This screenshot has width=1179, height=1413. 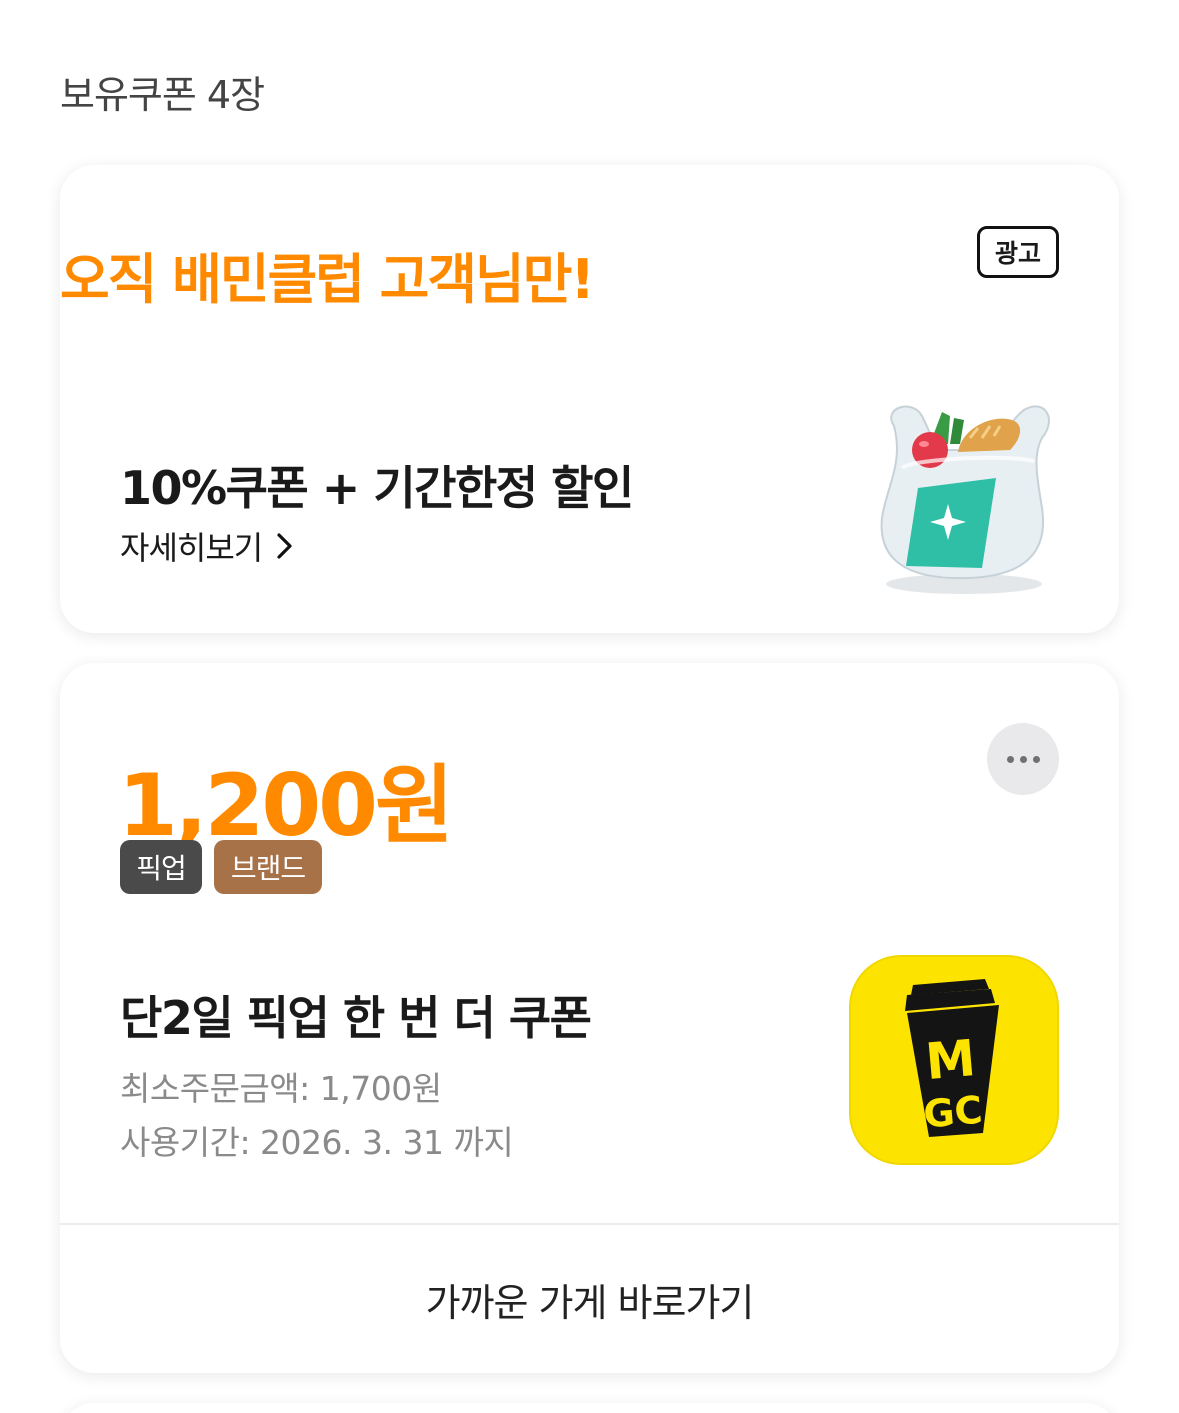 What do you see at coordinates (284, 546) in the screenshot?
I see `chevron-right-icon` at bounding box center [284, 546].